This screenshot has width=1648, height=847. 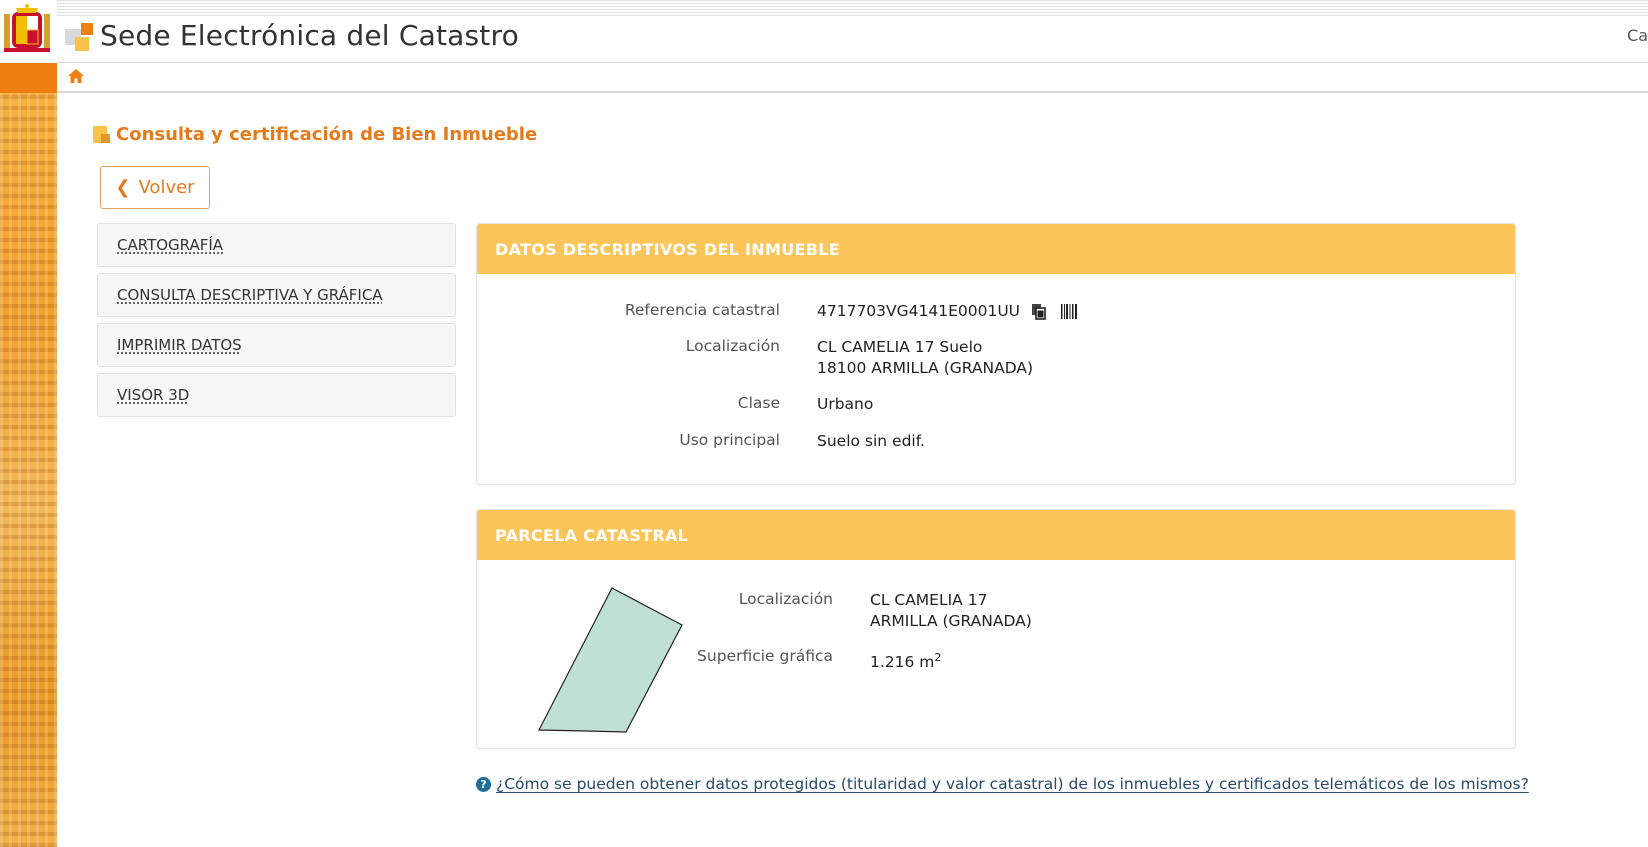 I want to click on site-title: Sede Electrónica del Catastro, so click(x=309, y=35).